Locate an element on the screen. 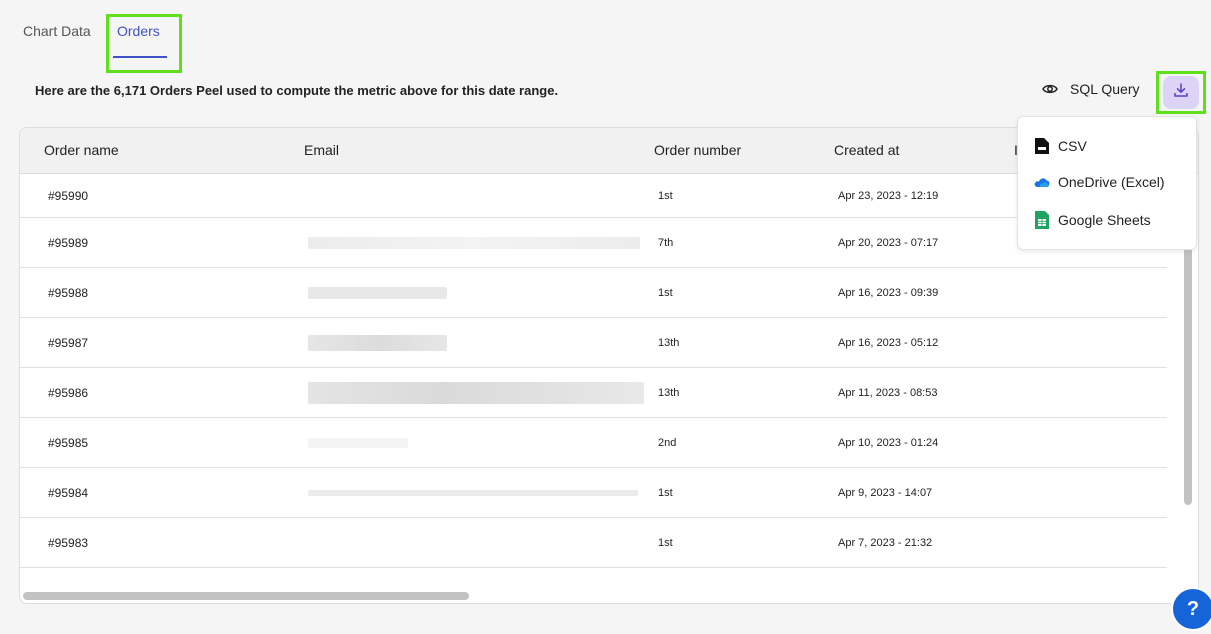 Image resolution: width=1211 pixels, height=634 pixels. sql-query-label: SQL Query is located at coordinates (1105, 89).